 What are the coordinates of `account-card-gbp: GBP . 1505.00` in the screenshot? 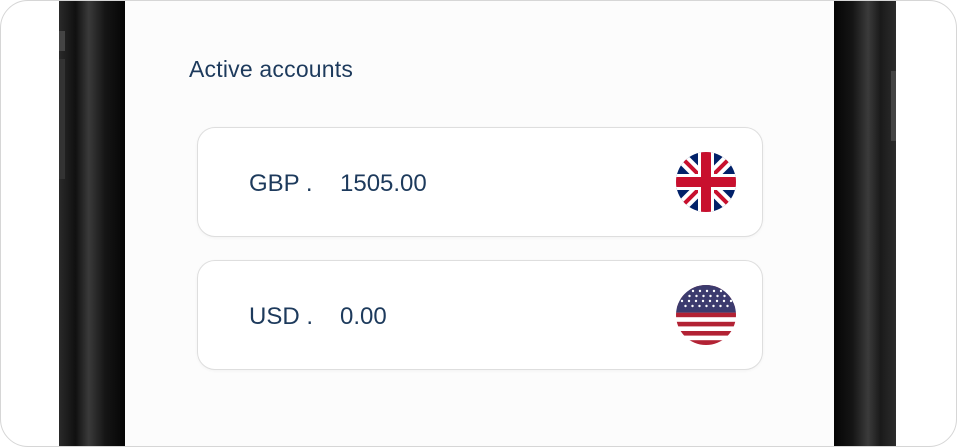 It's located at (480, 182).